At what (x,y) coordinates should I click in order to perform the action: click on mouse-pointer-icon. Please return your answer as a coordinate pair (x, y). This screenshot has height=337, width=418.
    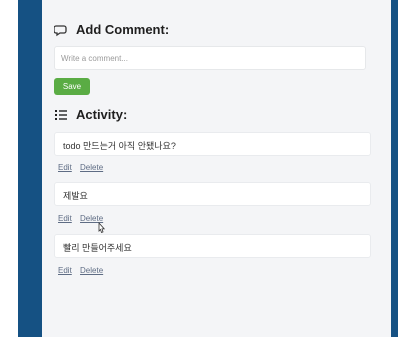
    Looking at the image, I should click on (102, 228).